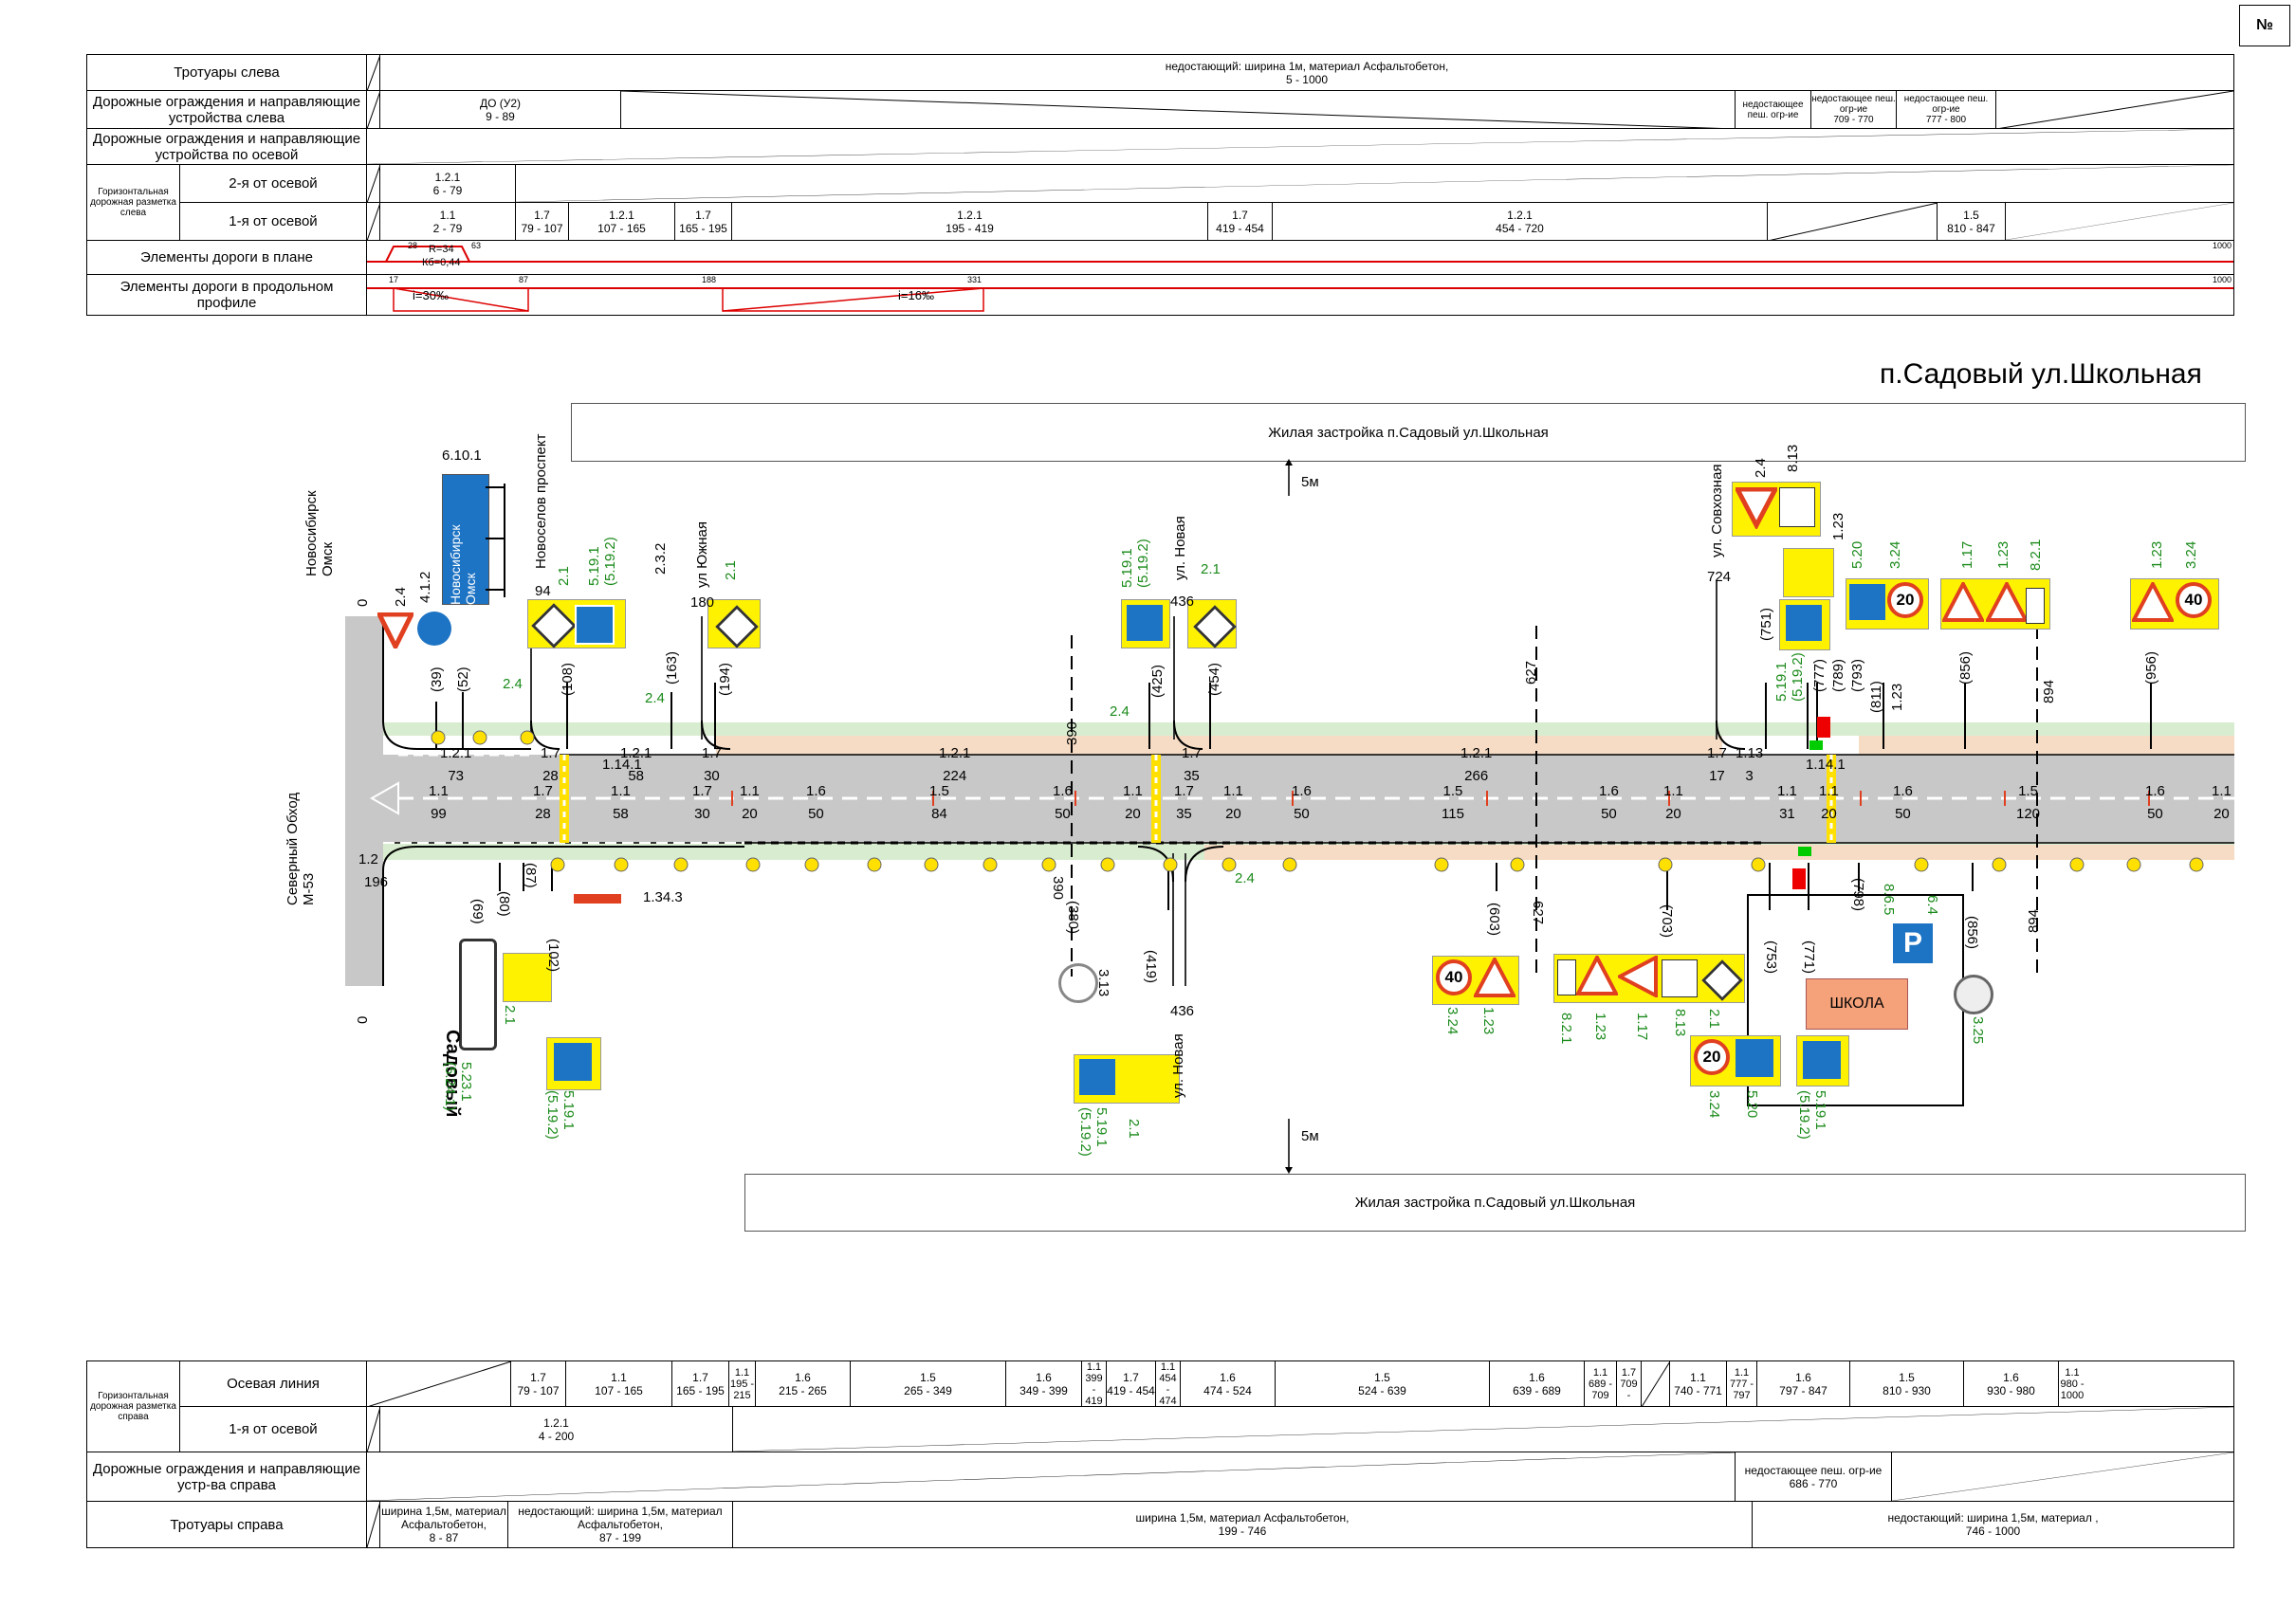 Image resolution: width=2296 pixels, height=1607 pixels. Describe the element at coordinates (1182, 1011) in the screenshot. I see `chainage: 436` at that location.